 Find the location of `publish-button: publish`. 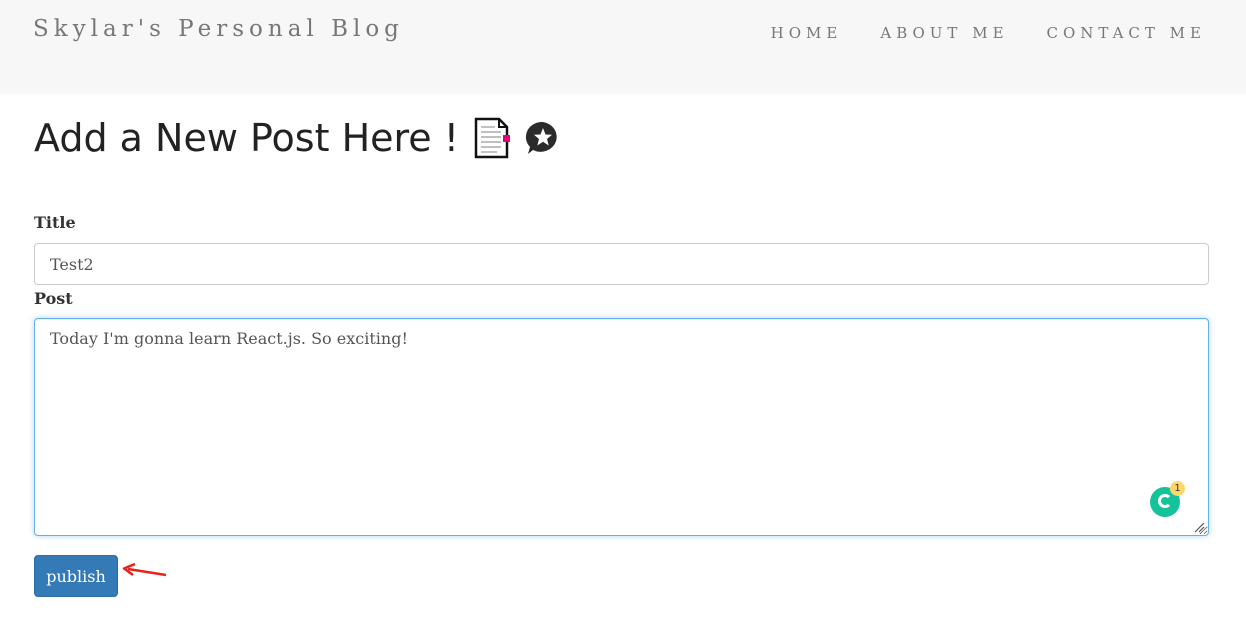

publish-button: publish is located at coordinates (76, 576).